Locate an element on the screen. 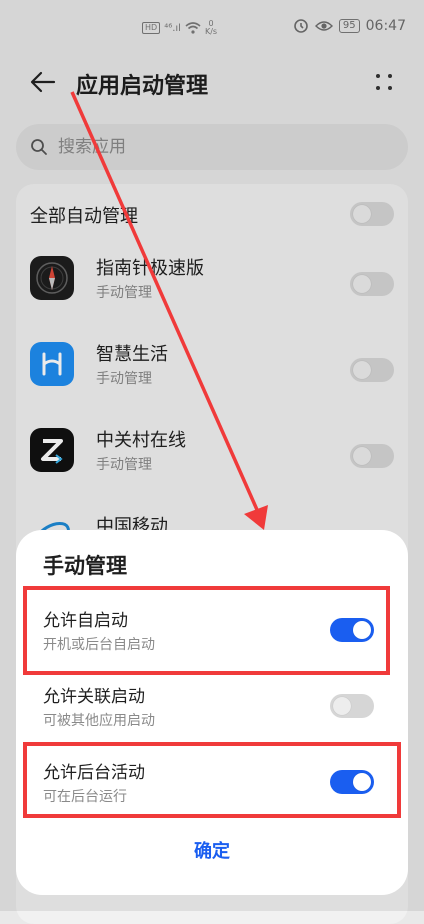 The width and height of the screenshot is (424, 924). associated-start-toggle is located at coordinates (352, 706).